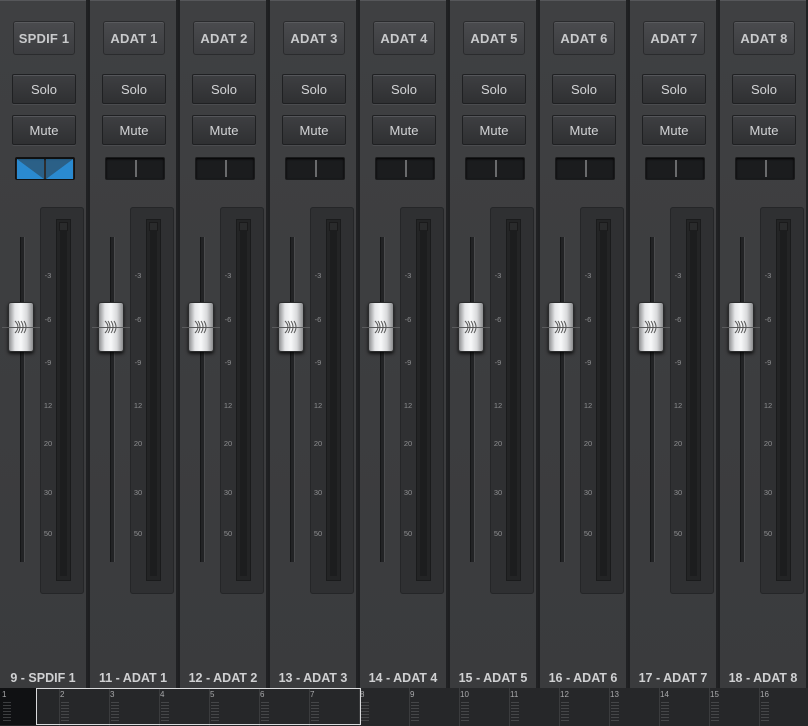 This screenshot has width=808, height=726. Describe the element at coordinates (674, 38) in the screenshot. I see `channel-name-button: ADAT 7` at that location.